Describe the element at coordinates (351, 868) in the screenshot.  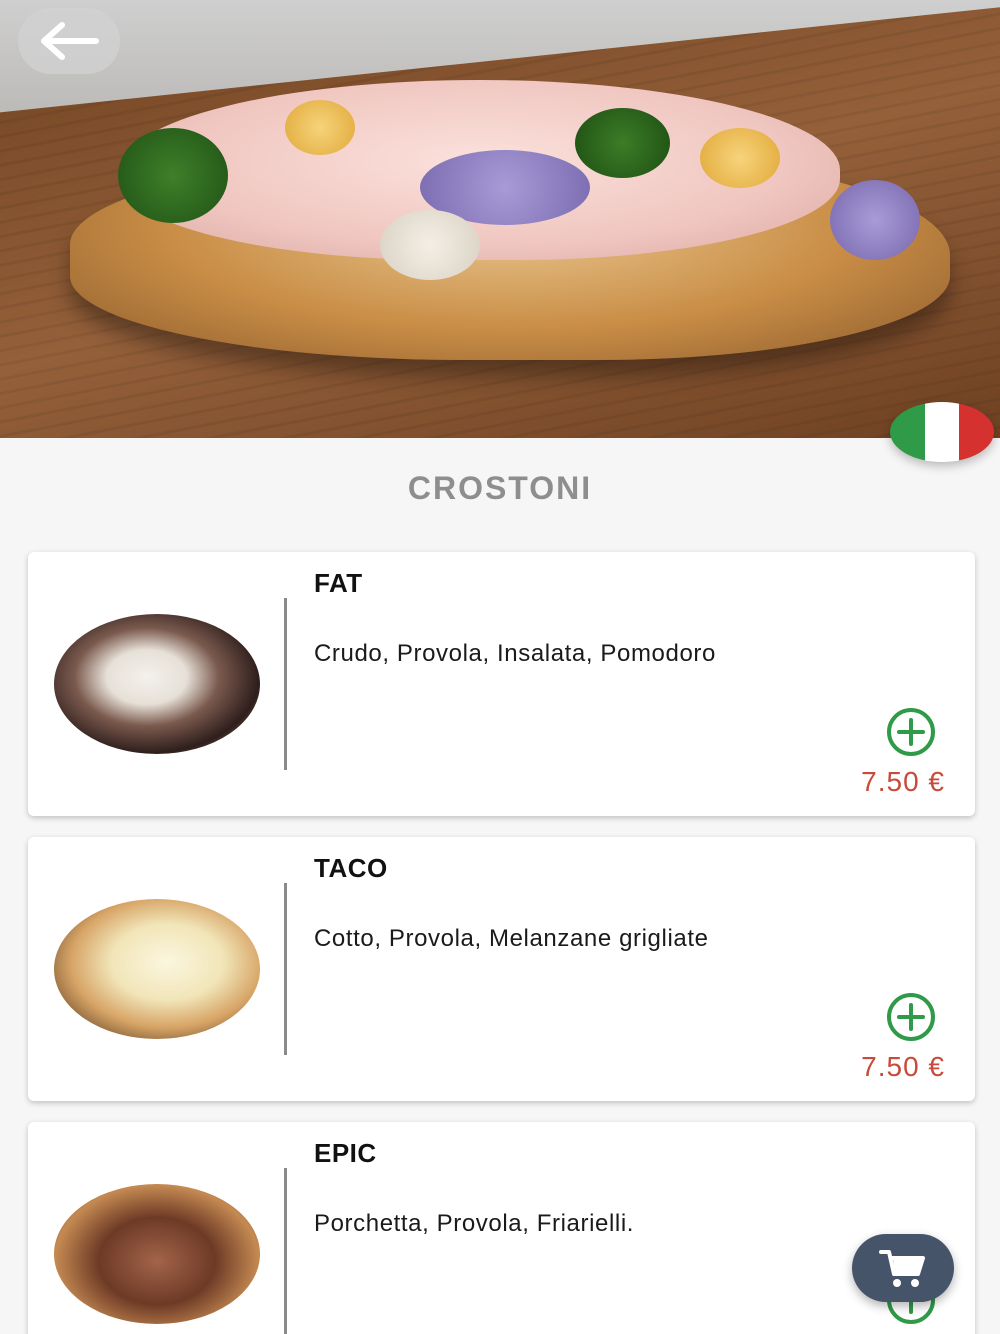
I see `product-name: TACO` at that location.